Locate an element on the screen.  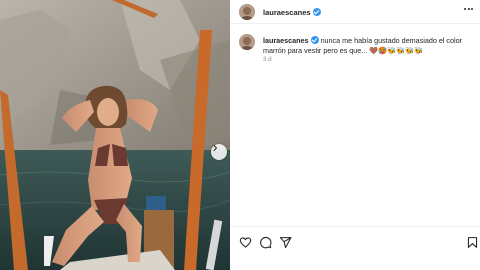
comment-icon is located at coordinates (265, 242).